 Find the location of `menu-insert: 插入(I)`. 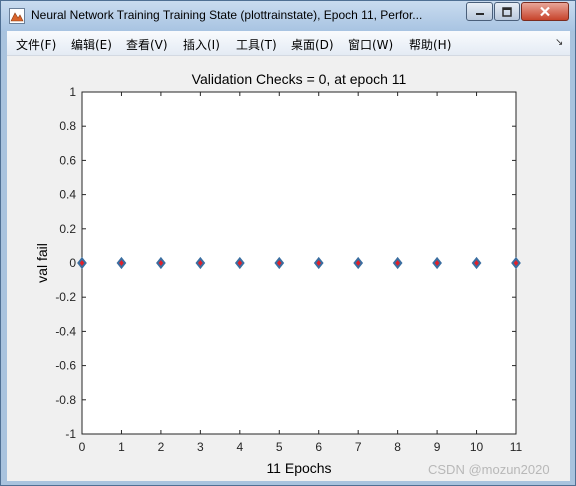

menu-insert: 插入(I) is located at coordinates (201, 44).